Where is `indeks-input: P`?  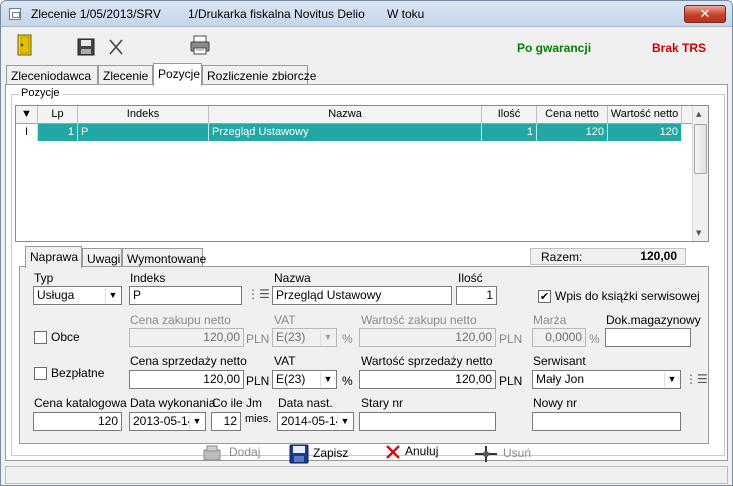
indeks-input: P is located at coordinates (185, 295).